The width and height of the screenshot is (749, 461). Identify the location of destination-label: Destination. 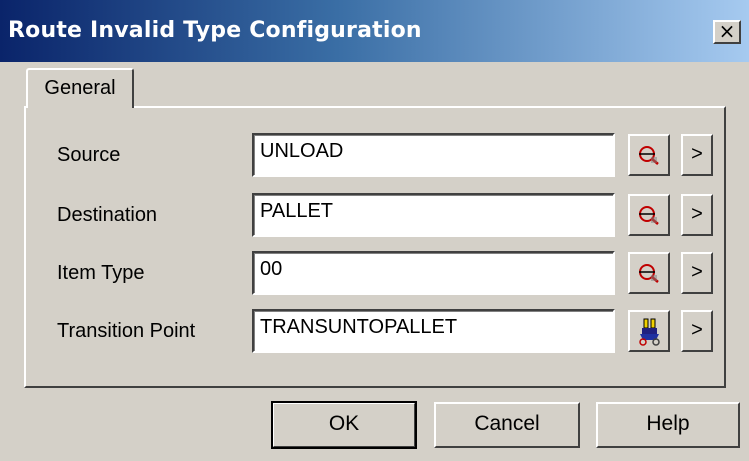
(107, 215).